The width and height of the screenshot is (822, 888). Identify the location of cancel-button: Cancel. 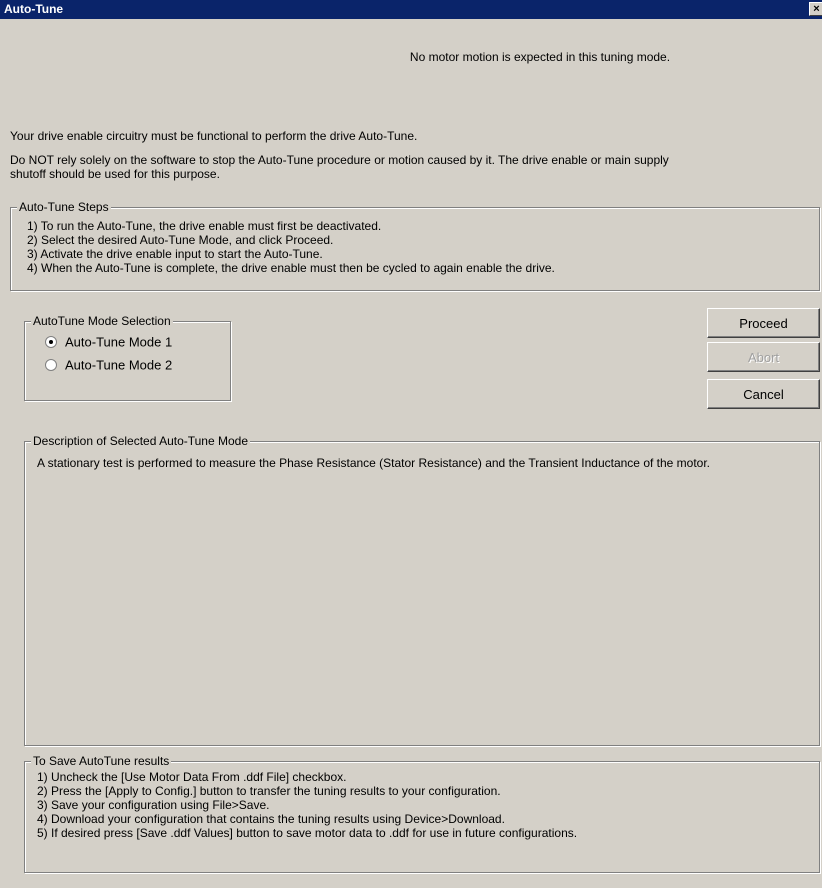
(763, 394).